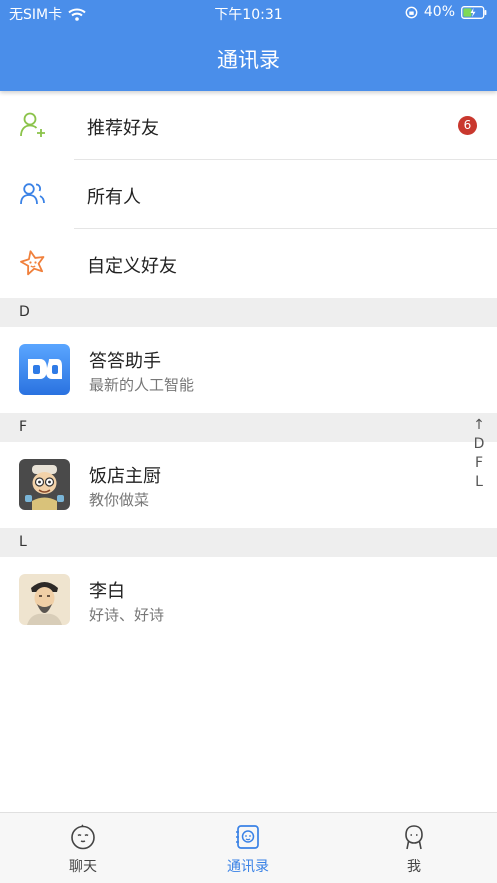 This screenshot has width=497, height=883. What do you see at coordinates (248, 12) in the screenshot?
I see `status-bar: 无SIM卡 下午10:31 40%` at bounding box center [248, 12].